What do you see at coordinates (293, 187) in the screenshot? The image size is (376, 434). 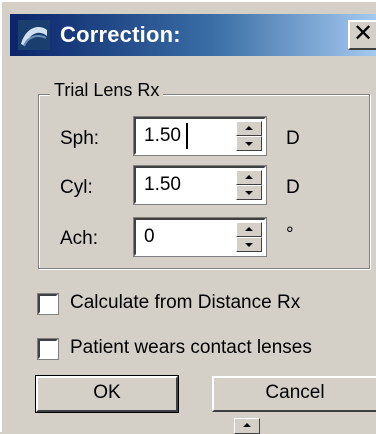 I see `cyl-unit: D` at bounding box center [293, 187].